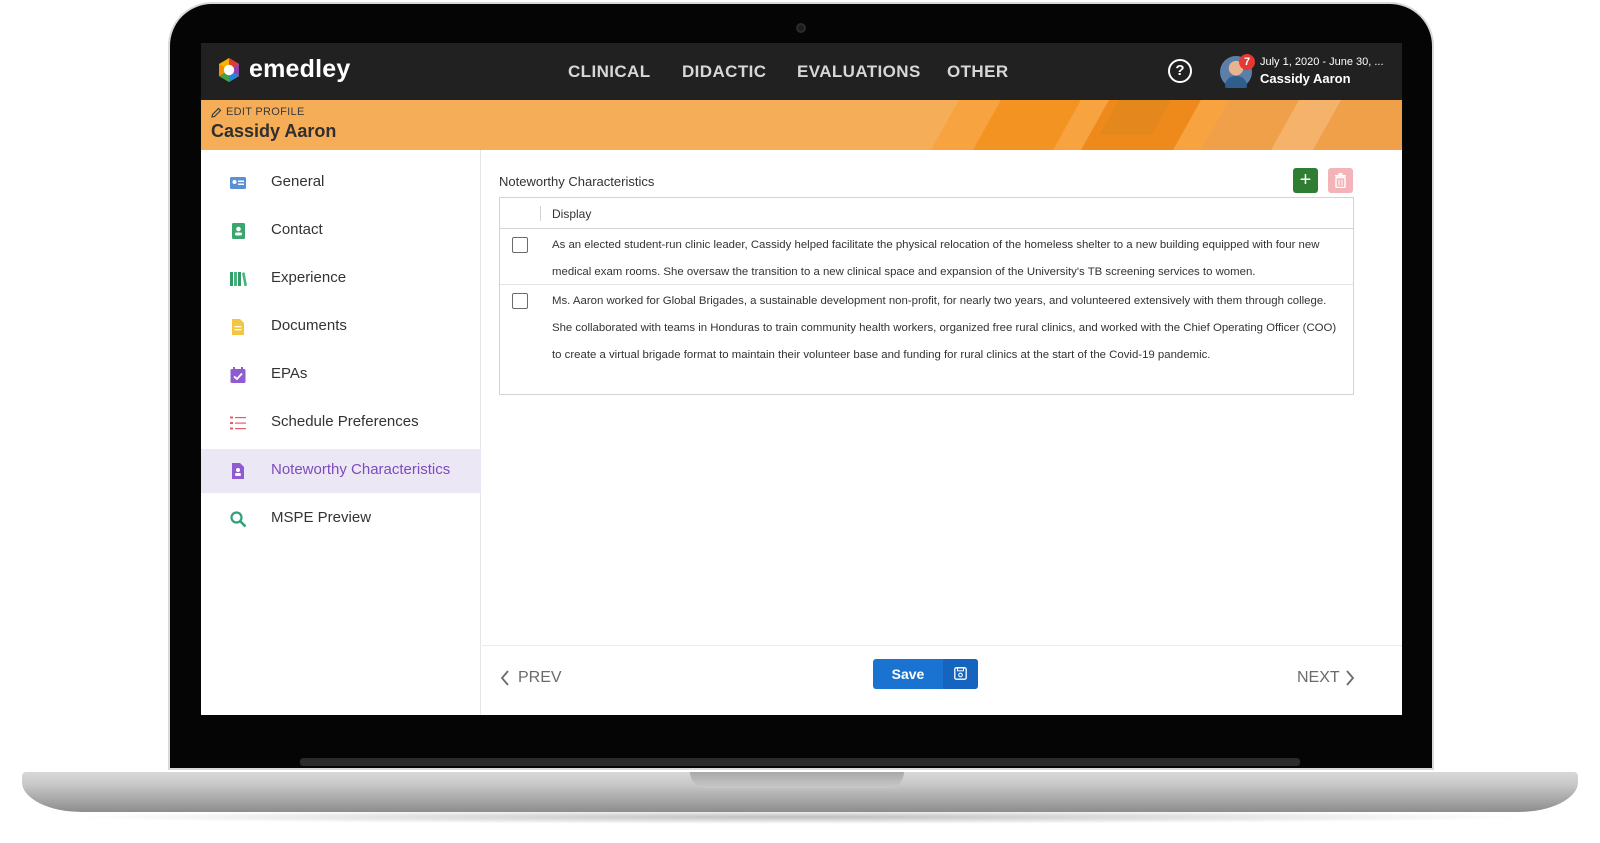 This screenshot has height=843, width=1600. Describe the element at coordinates (504, 678) in the screenshot. I see `chevron-left-icon` at that location.